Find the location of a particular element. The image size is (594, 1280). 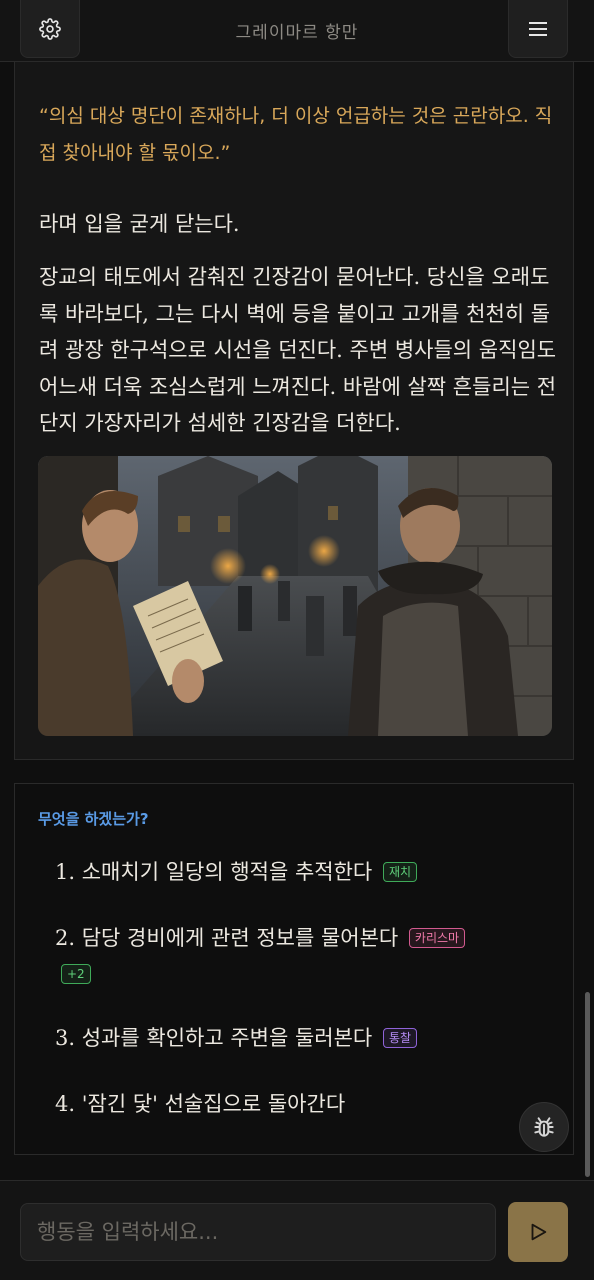

choice-number: 3. is located at coordinates (65, 1038).